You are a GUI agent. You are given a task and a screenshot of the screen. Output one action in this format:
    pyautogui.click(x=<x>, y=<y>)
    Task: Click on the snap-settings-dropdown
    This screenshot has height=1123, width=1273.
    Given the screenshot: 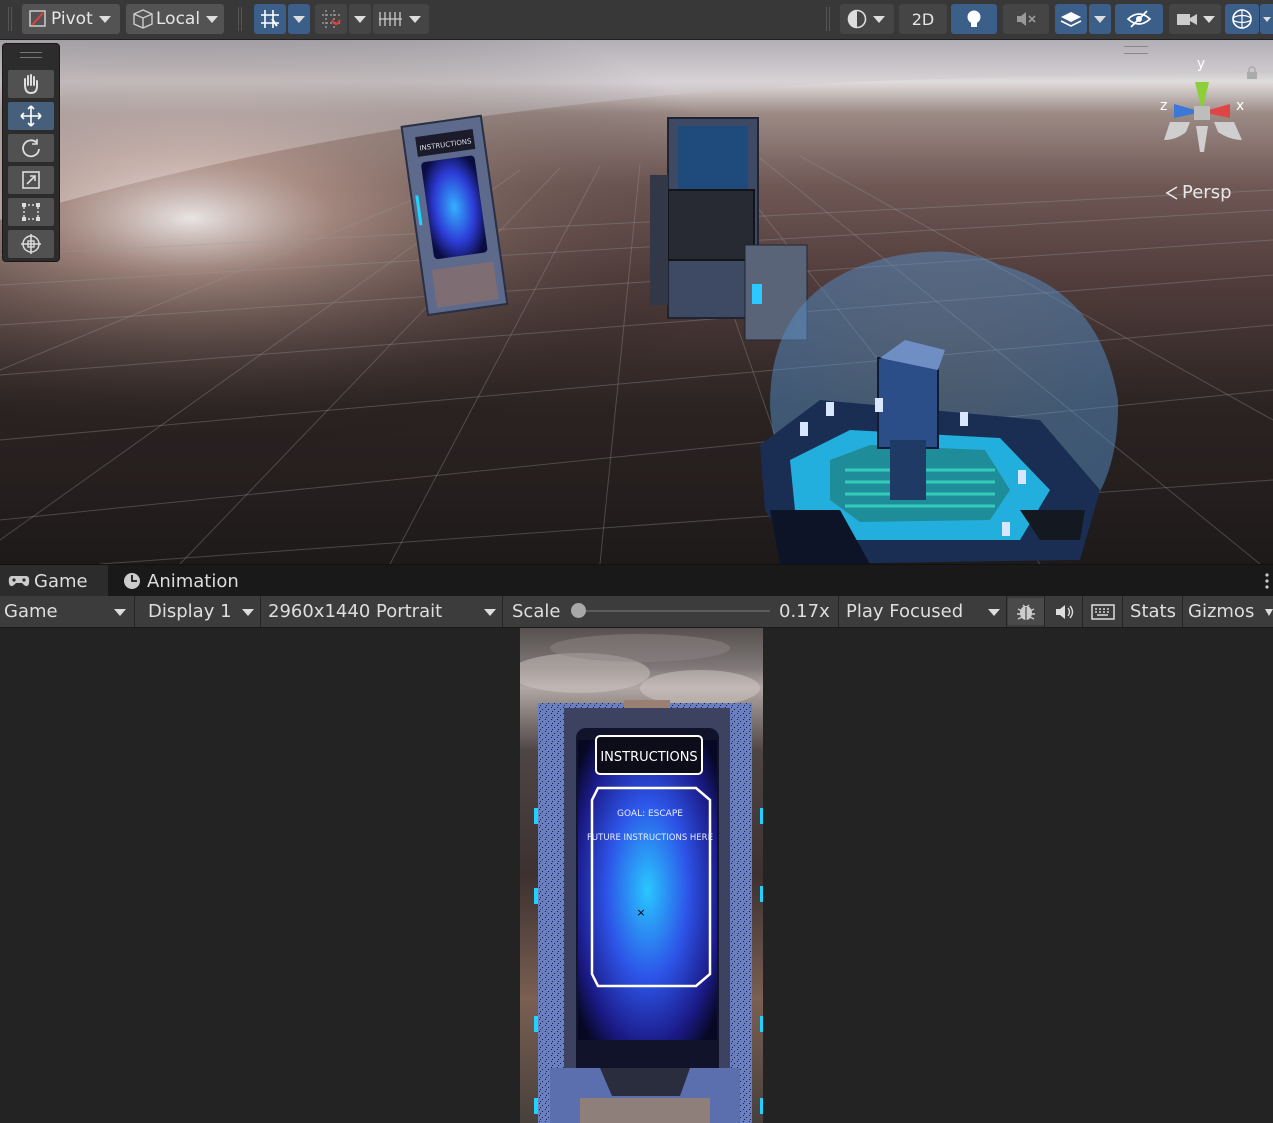 What is the action you would take?
    pyautogui.click(x=401, y=19)
    